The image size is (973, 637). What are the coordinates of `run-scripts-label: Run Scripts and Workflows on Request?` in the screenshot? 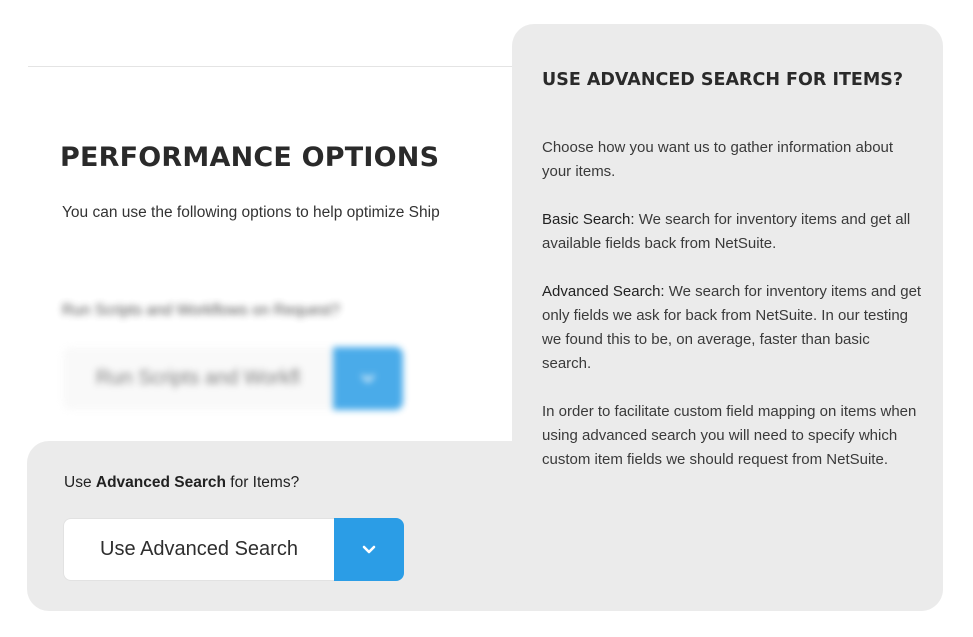 It's located at (201, 310).